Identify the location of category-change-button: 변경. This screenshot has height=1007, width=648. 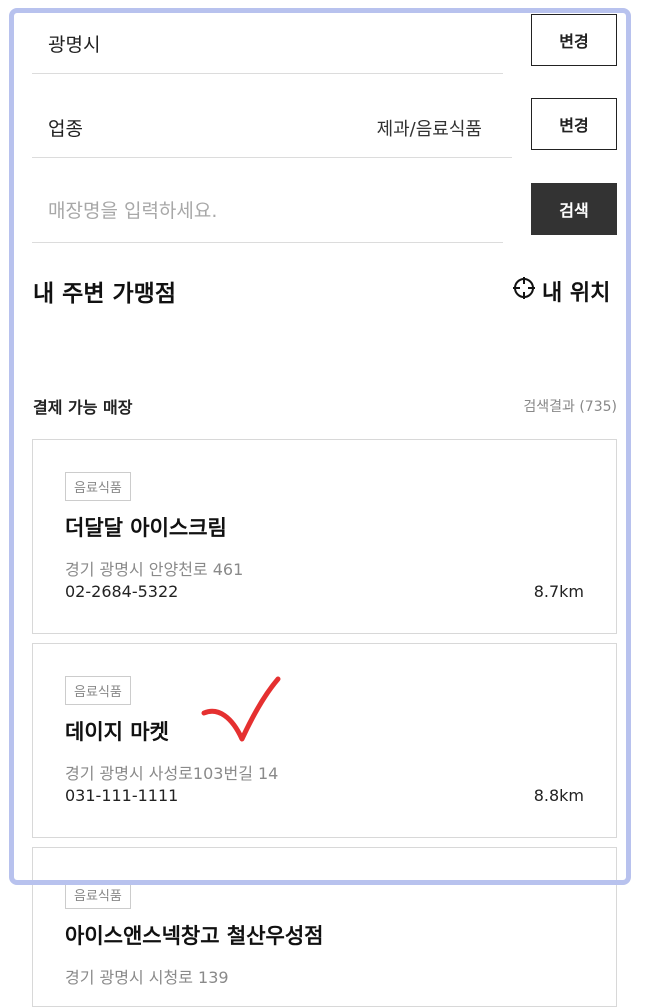
(574, 124).